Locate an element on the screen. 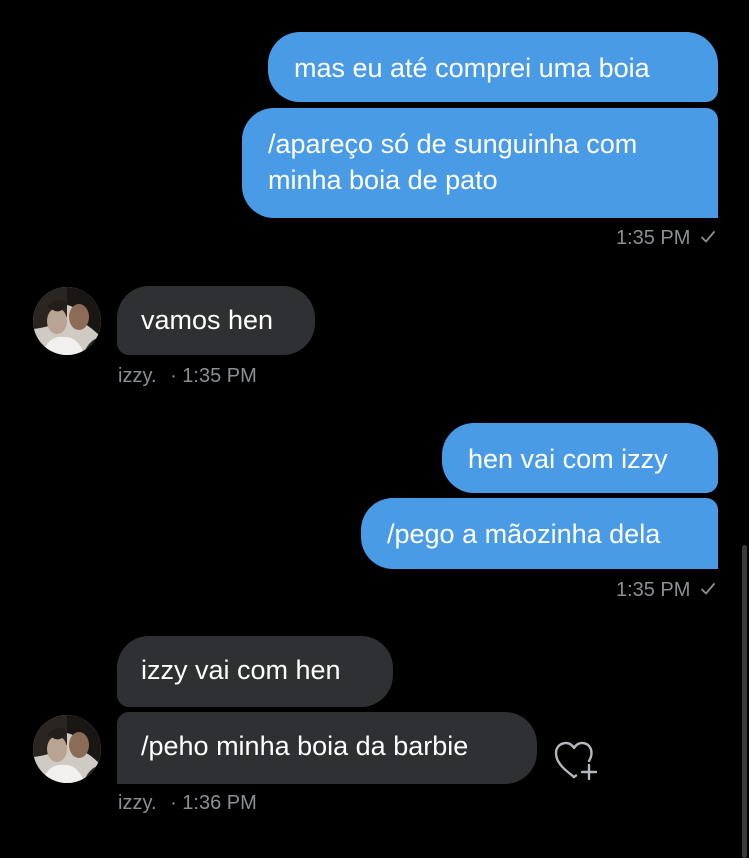  incoming-message: izzy vai com hen is located at coordinates (255, 671).